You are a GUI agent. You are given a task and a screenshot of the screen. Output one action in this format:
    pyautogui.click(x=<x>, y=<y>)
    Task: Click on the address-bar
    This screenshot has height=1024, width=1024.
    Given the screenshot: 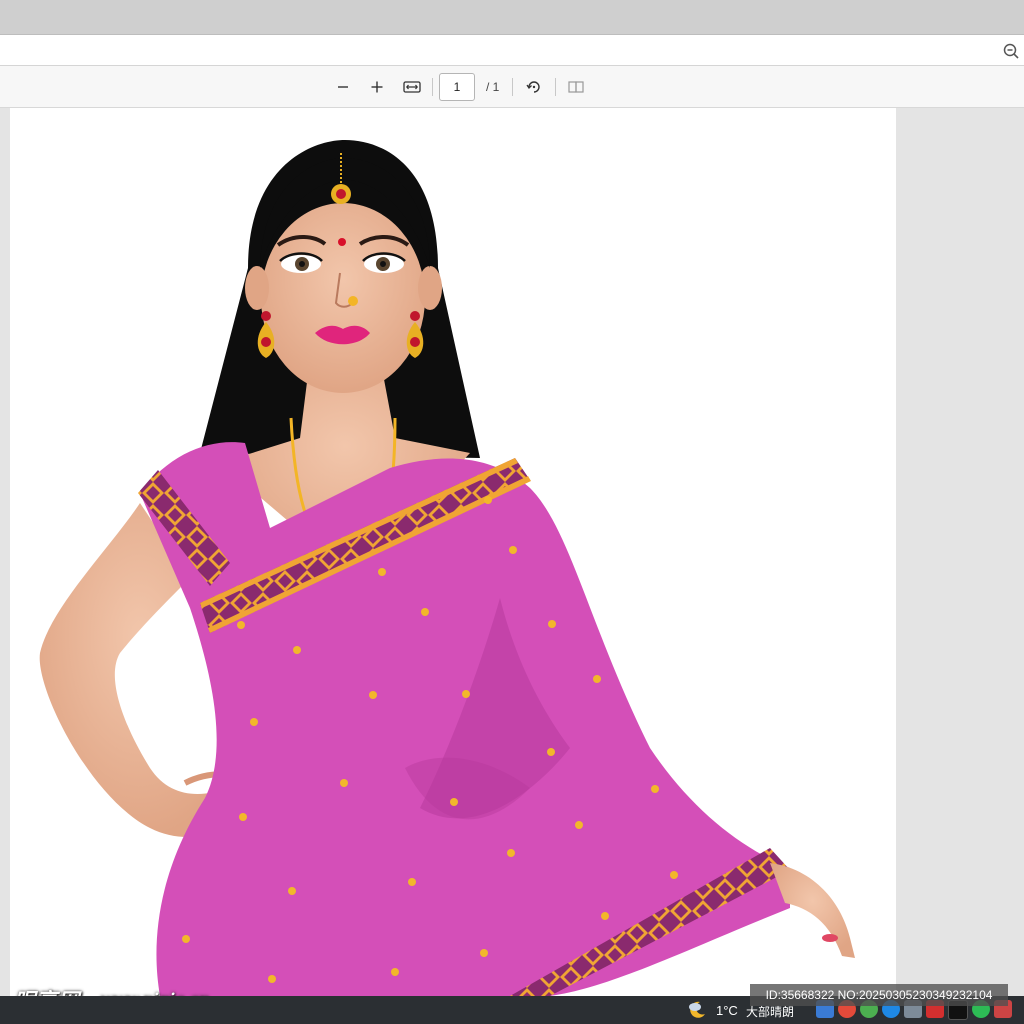 What is the action you would take?
    pyautogui.click(x=512, y=50)
    